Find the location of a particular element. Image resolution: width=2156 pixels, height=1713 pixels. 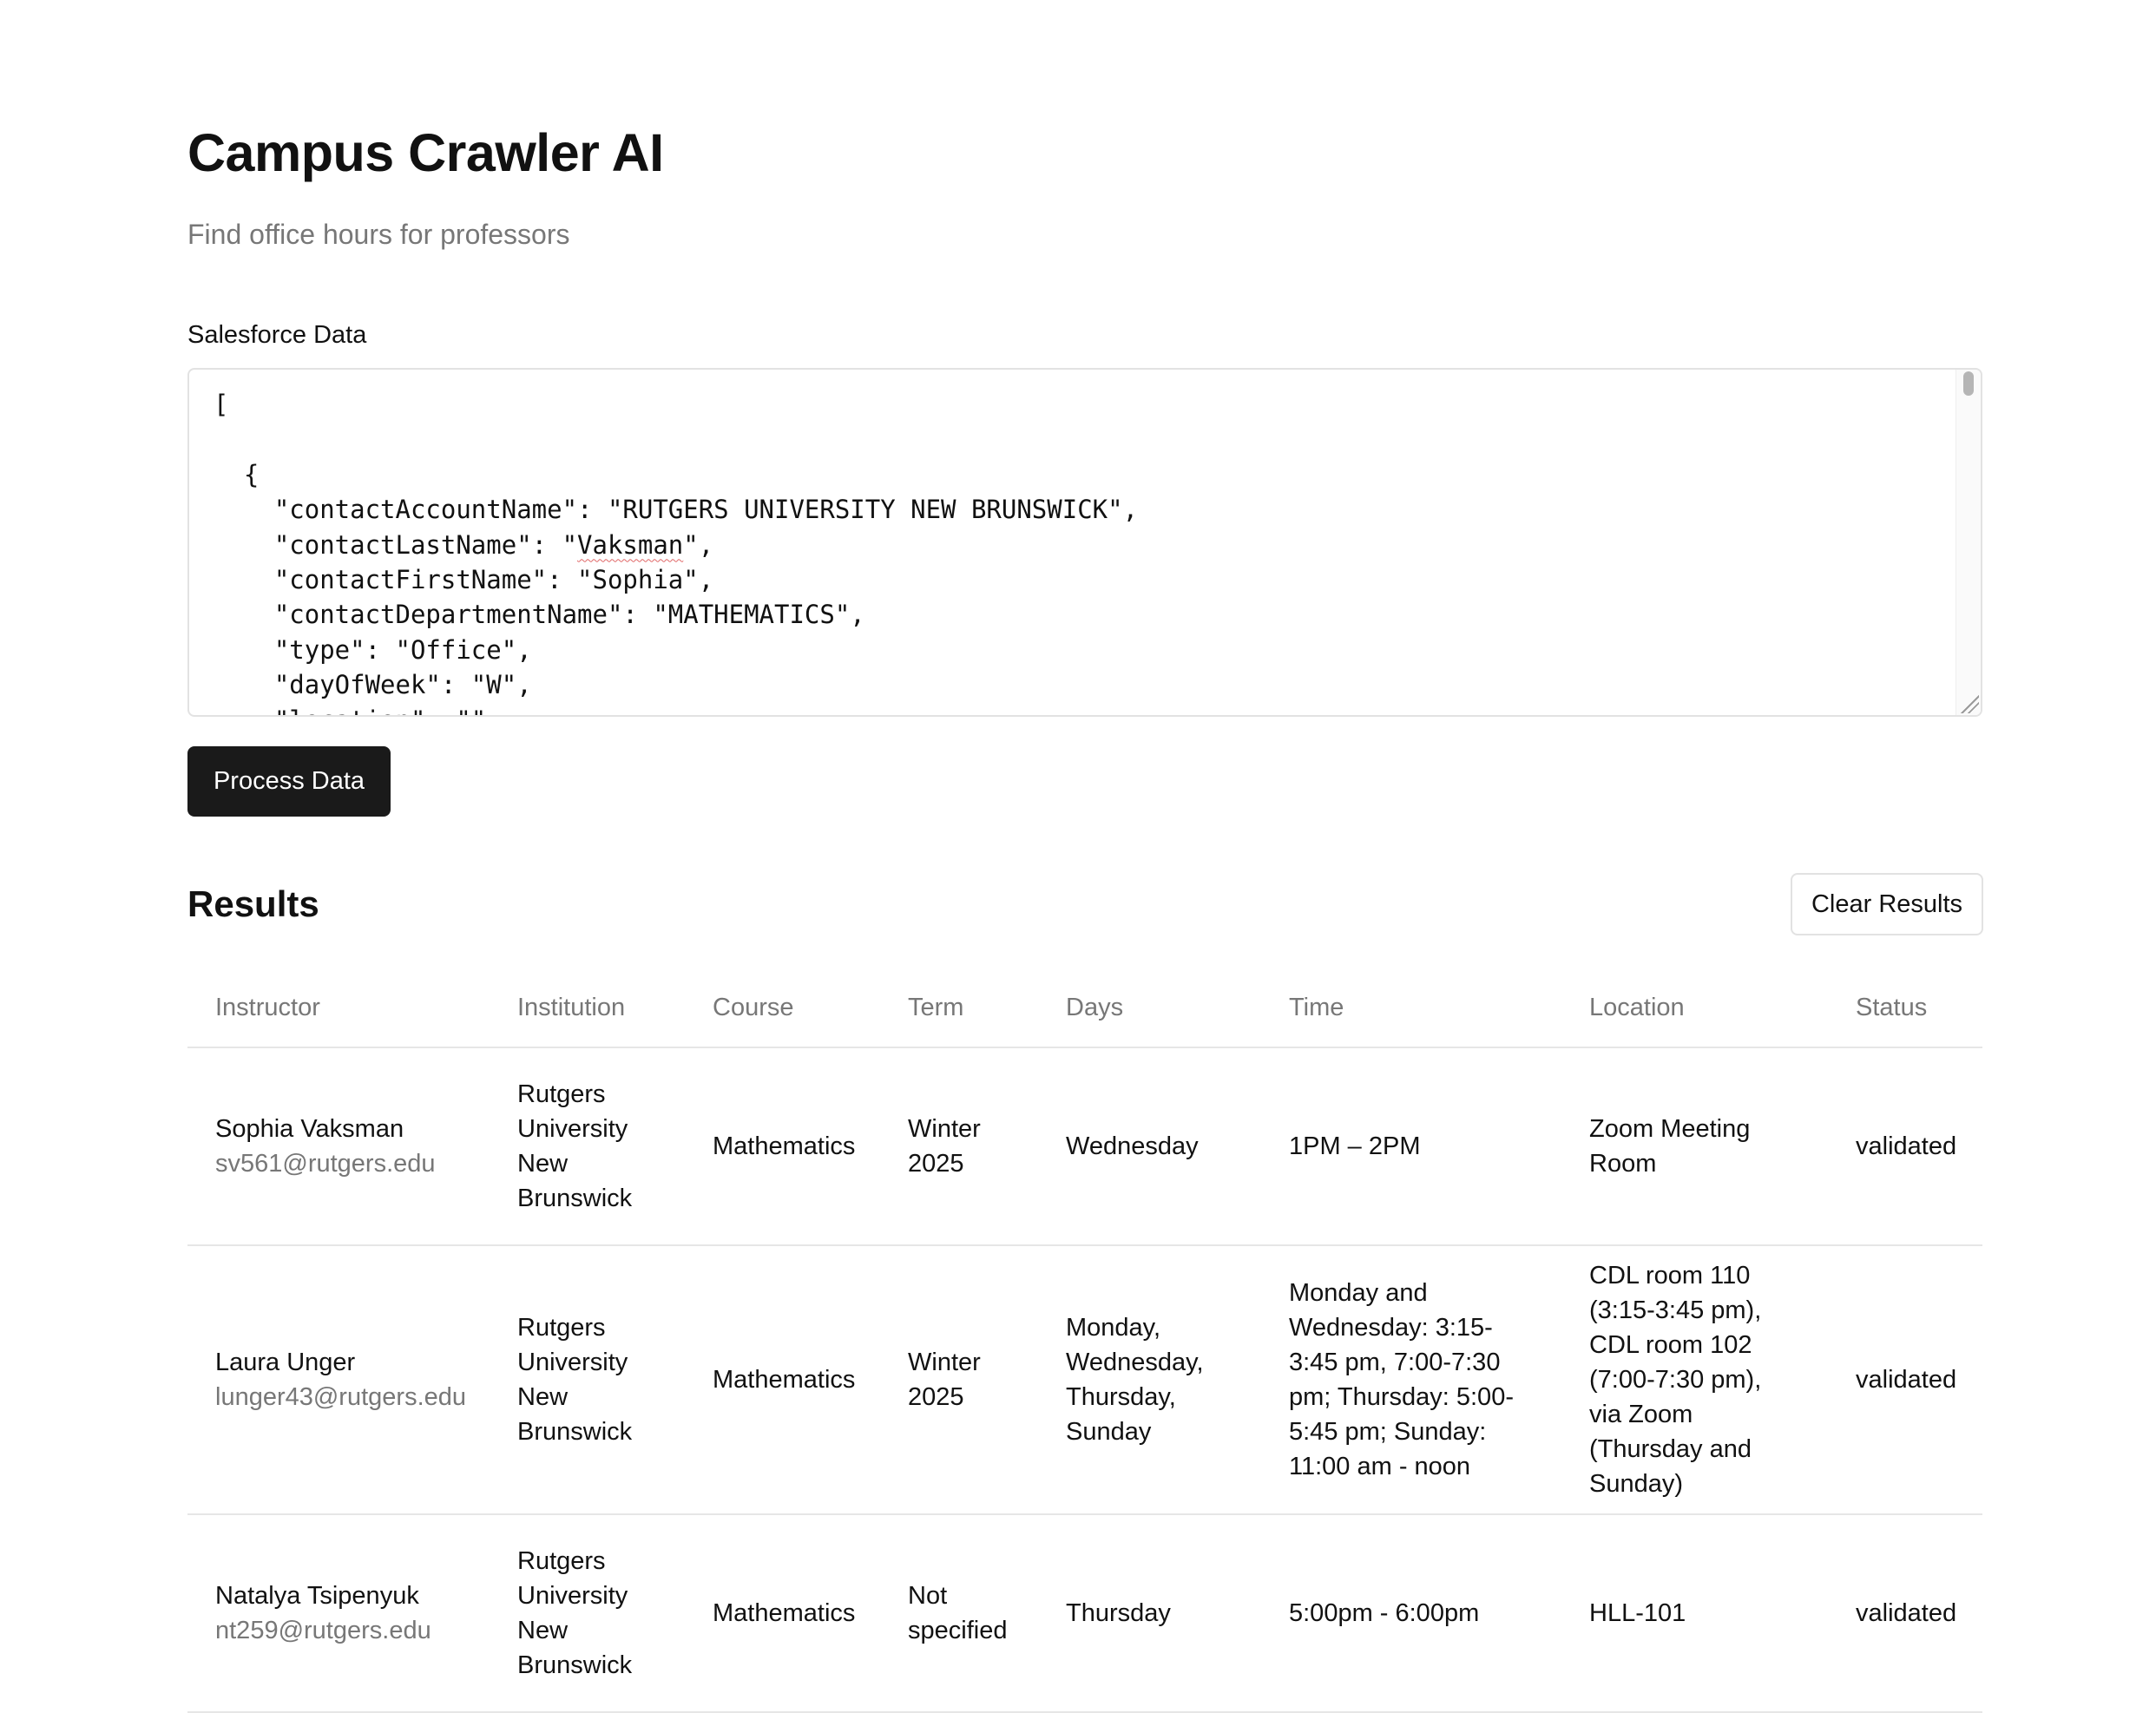

json-line: "location": "", is located at coordinates (358, 710).